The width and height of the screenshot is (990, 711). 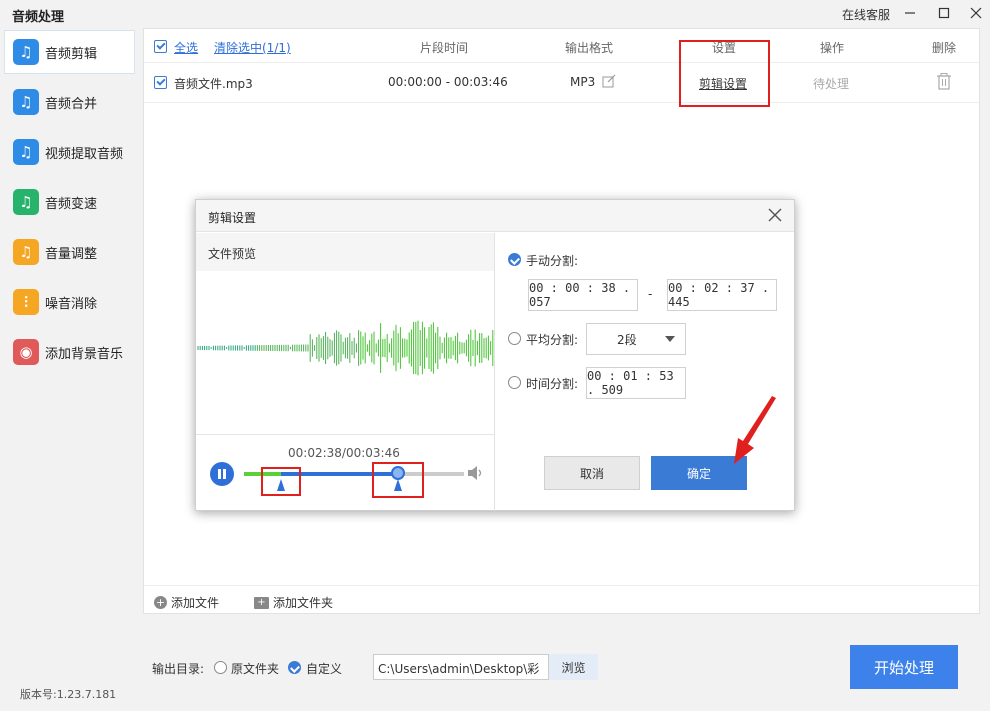 What do you see at coordinates (866, 14) in the screenshot?
I see `online-service-link: 在线客服` at bounding box center [866, 14].